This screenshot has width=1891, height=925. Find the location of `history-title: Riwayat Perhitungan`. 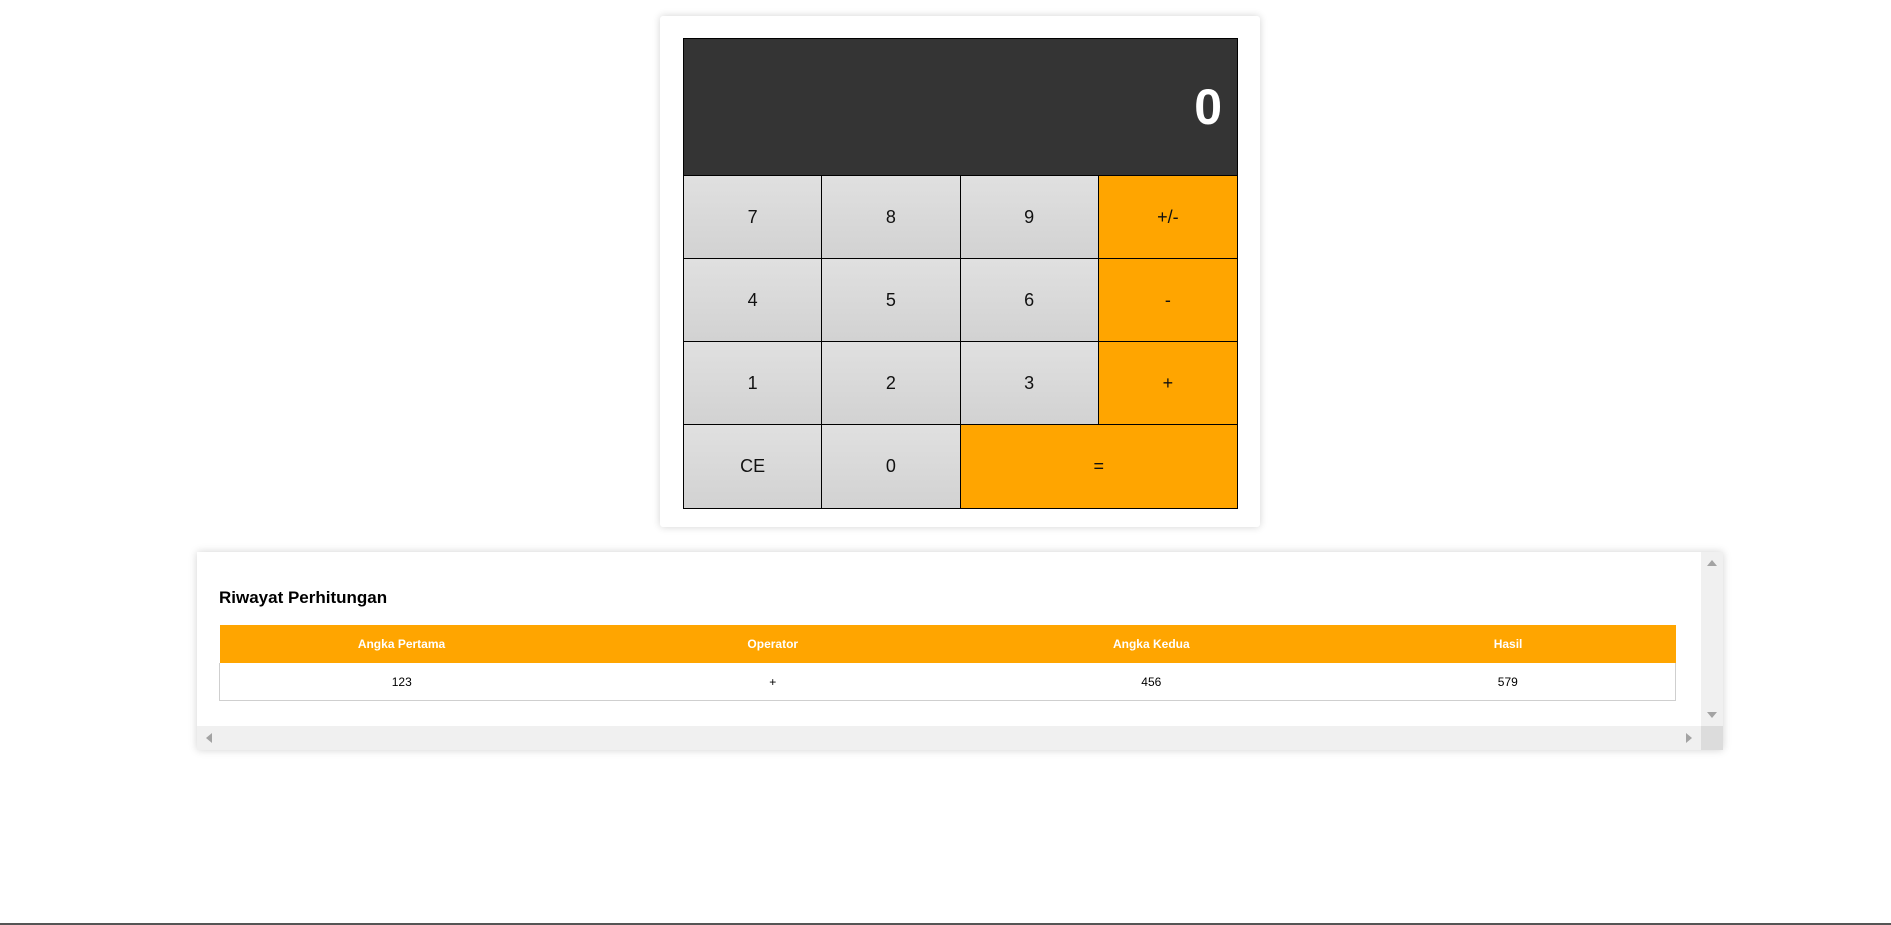

history-title: Riwayat Perhitungan is located at coordinates (303, 597).